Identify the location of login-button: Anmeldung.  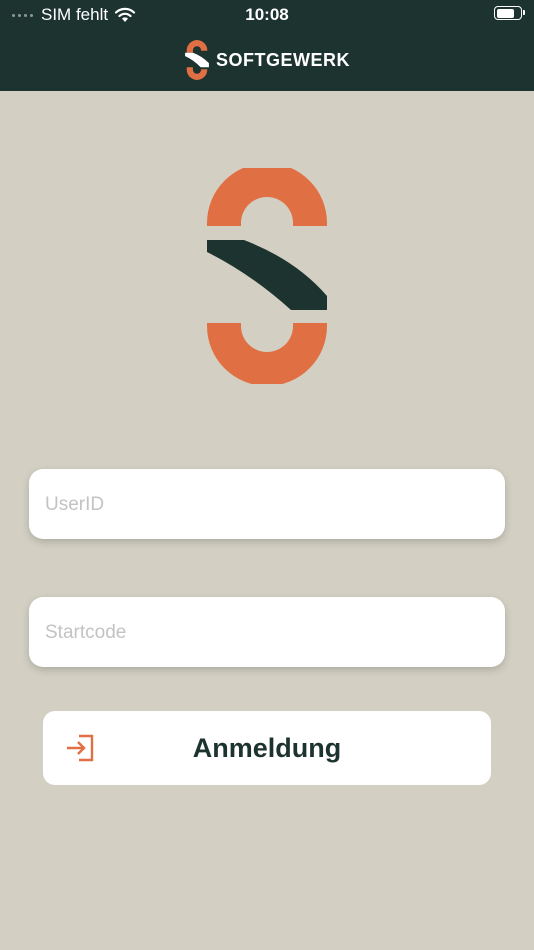
(267, 748).